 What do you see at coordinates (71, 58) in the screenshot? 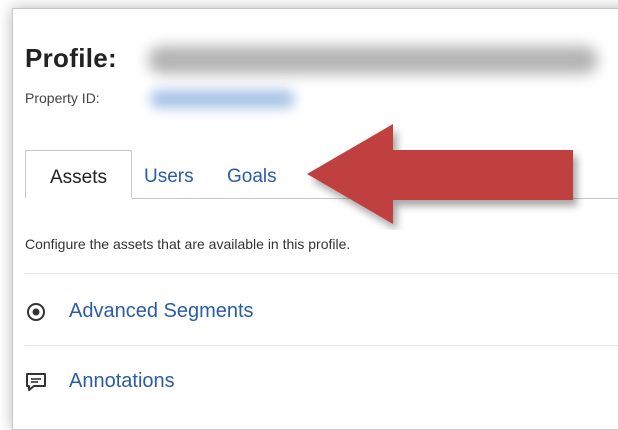
I see `page-title: Profile:` at bounding box center [71, 58].